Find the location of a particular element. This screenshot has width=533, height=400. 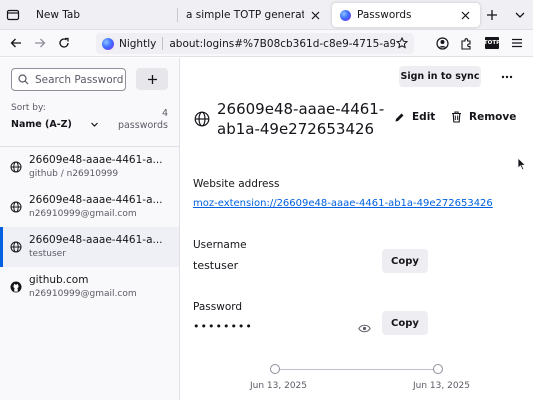

tab-title: New Tab is located at coordinates (58, 15).